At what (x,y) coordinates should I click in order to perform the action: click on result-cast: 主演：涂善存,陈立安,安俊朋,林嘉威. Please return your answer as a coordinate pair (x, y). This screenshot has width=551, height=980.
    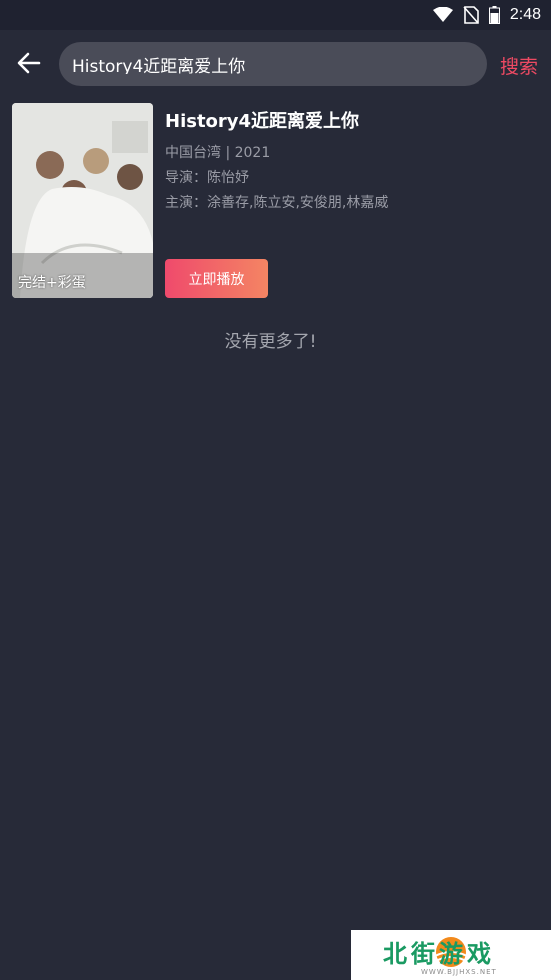
    Looking at the image, I should click on (277, 203).